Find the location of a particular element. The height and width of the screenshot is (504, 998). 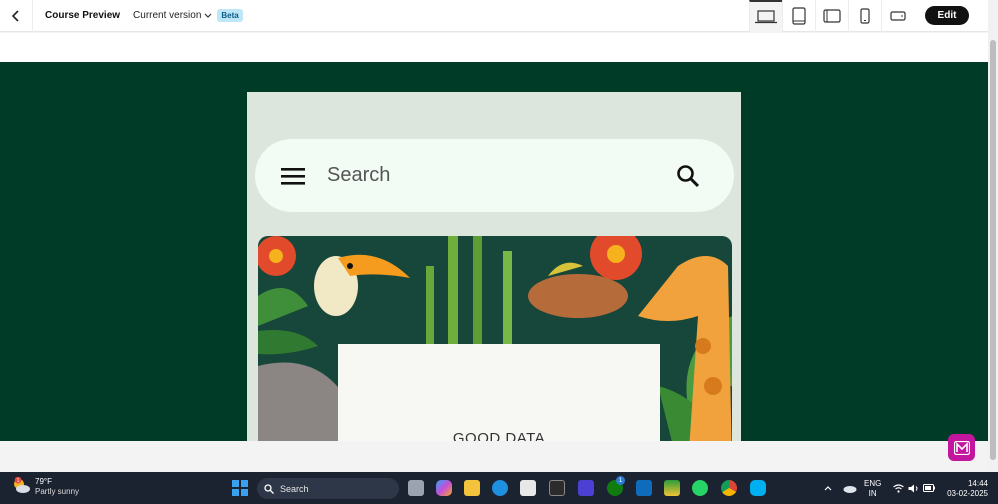

device-phone-portrait-button is located at coordinates (864, 16).